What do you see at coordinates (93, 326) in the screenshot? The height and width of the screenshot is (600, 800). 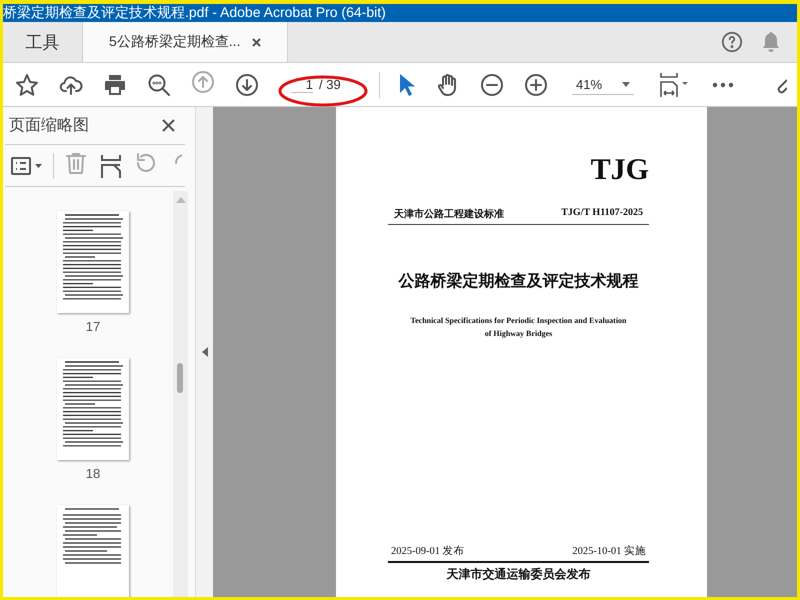 I see `page-number: 17` at bounding box center [93, 326].